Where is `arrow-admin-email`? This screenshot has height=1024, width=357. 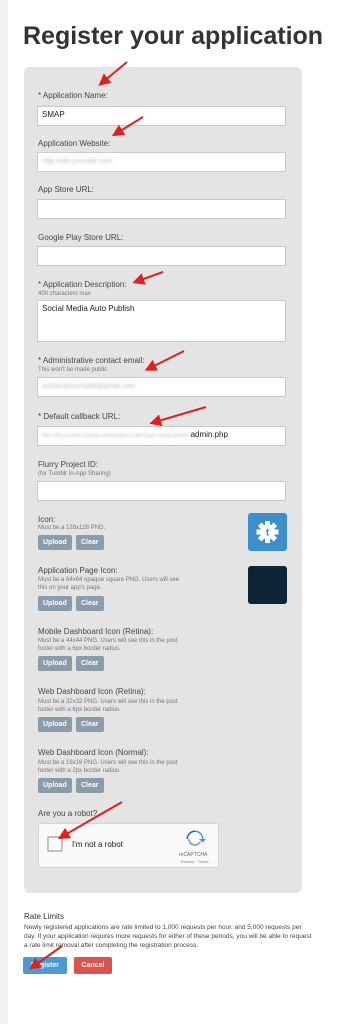 arrow-admin-email is located at coordinates (164, 360).